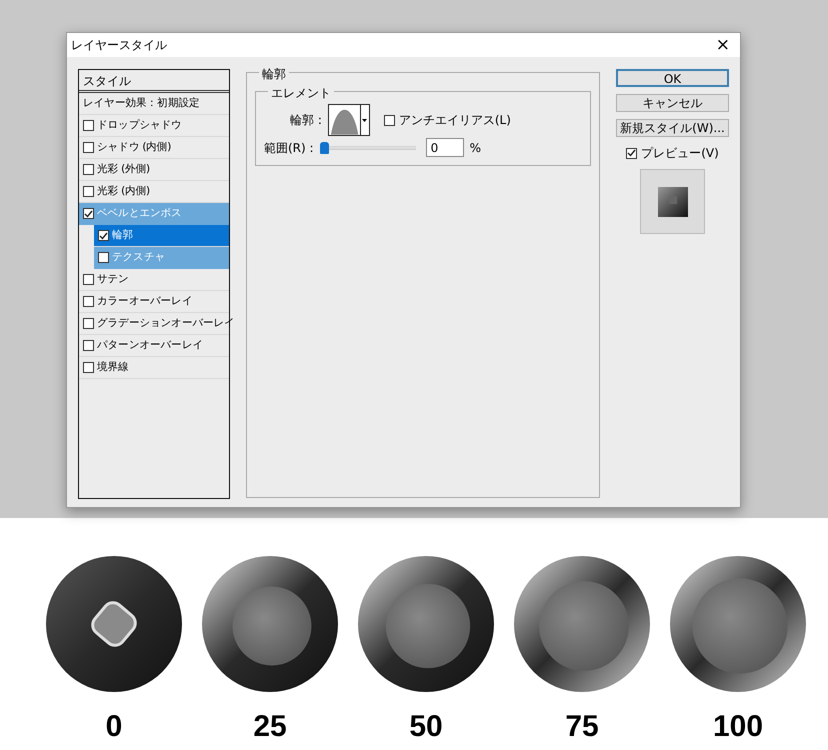  What do you see at coordinates (301, 93) in the screenshot?
I see `group-title: エレメント` at bounding box center [301, 93].